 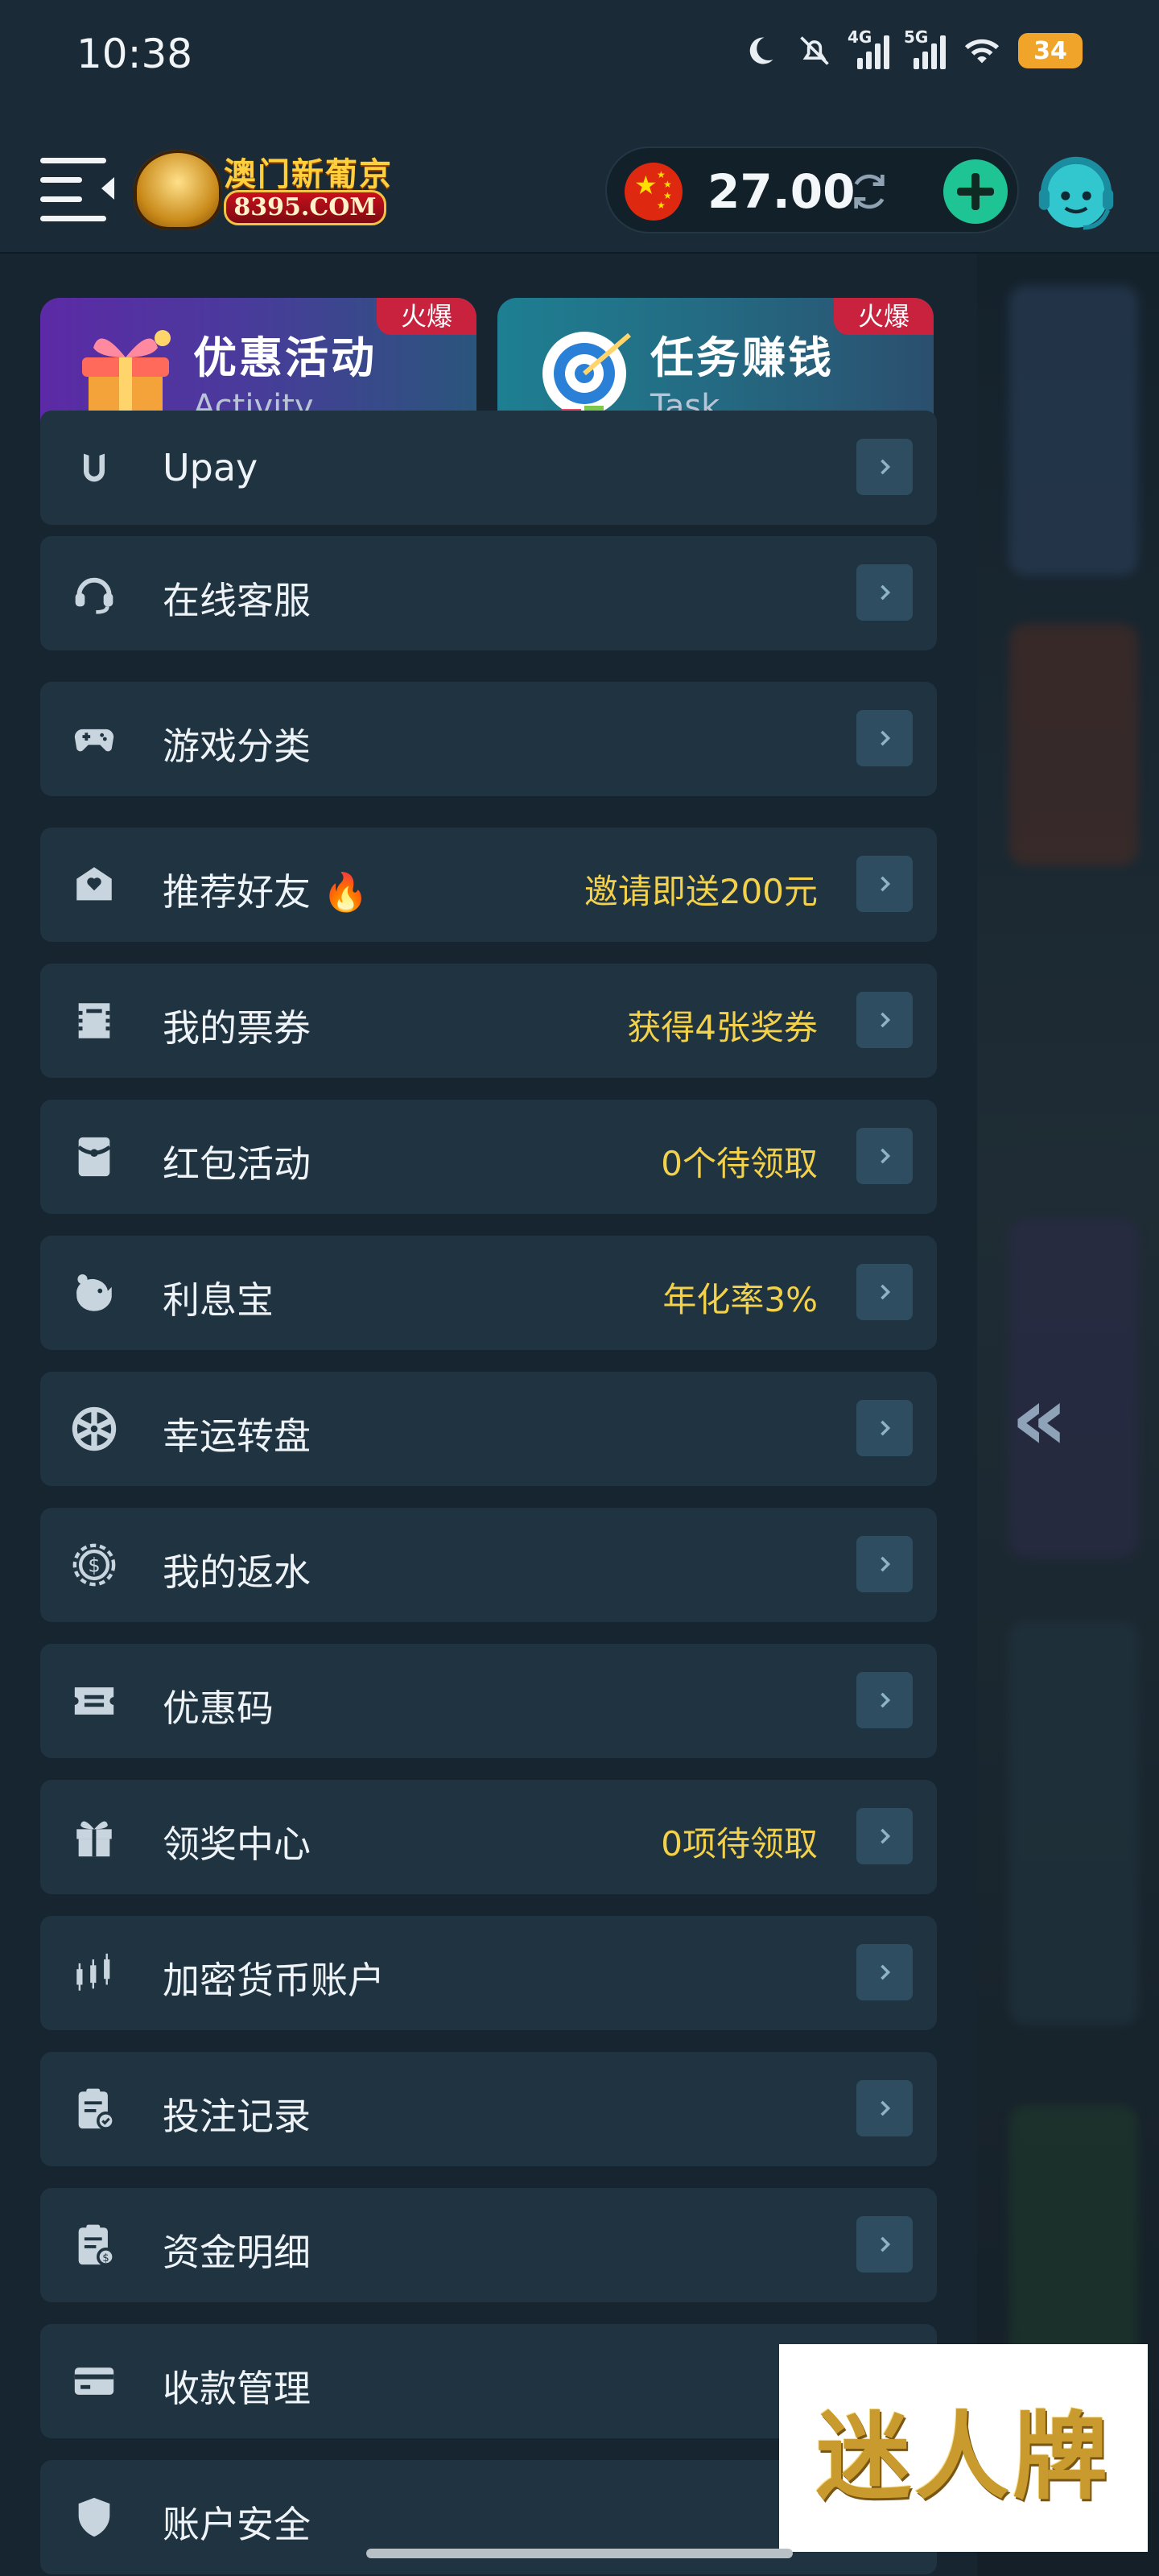 What do you see at coordinates (94, 1837) in the screenshot?
I see `gift-icon` at bounding box center [94, 1837].